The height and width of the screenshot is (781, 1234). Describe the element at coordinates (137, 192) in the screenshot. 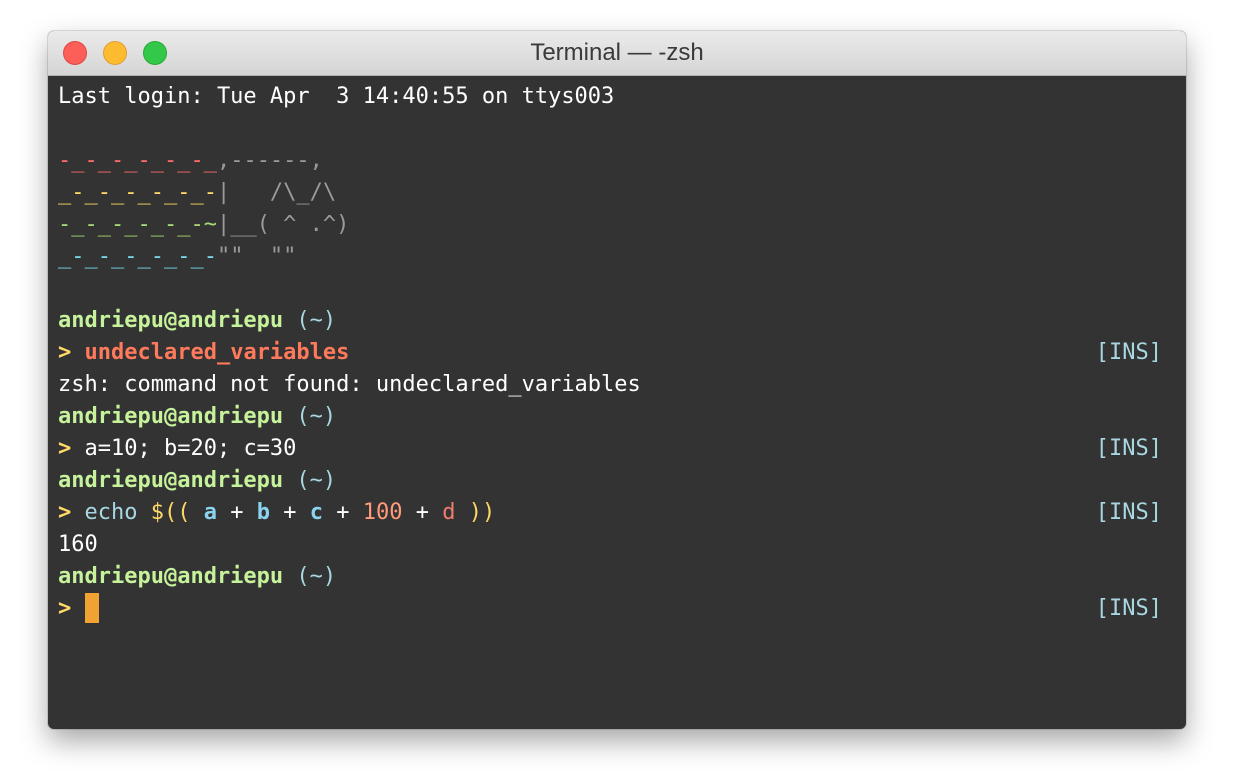

I see `rainbow-trail-yellow: _-_-_-_-_-_-` at that location.